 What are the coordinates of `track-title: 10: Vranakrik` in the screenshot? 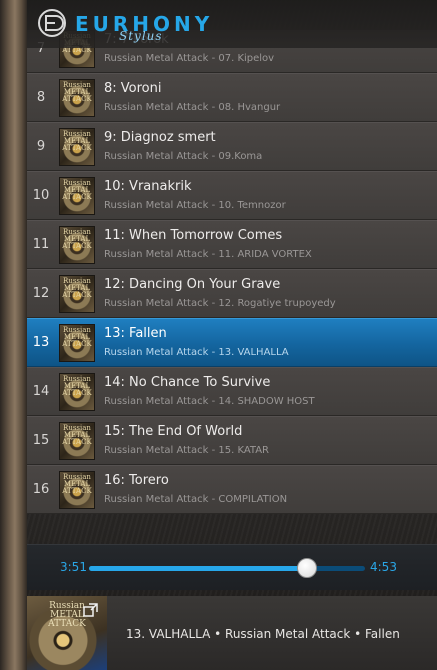 It's located at (148, 186).